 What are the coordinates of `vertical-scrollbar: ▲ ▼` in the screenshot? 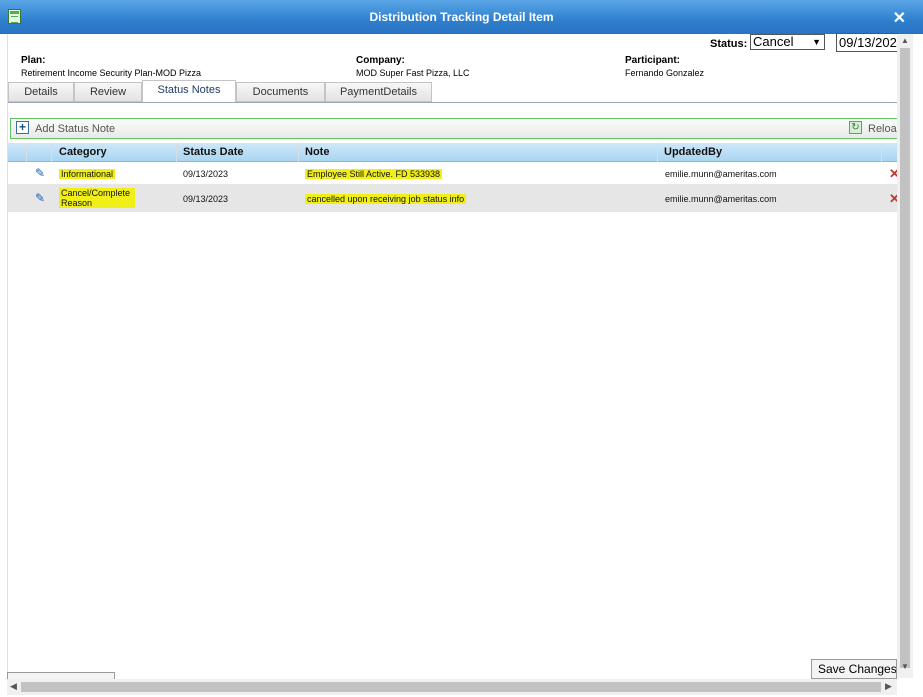 It's located at (905, 356).